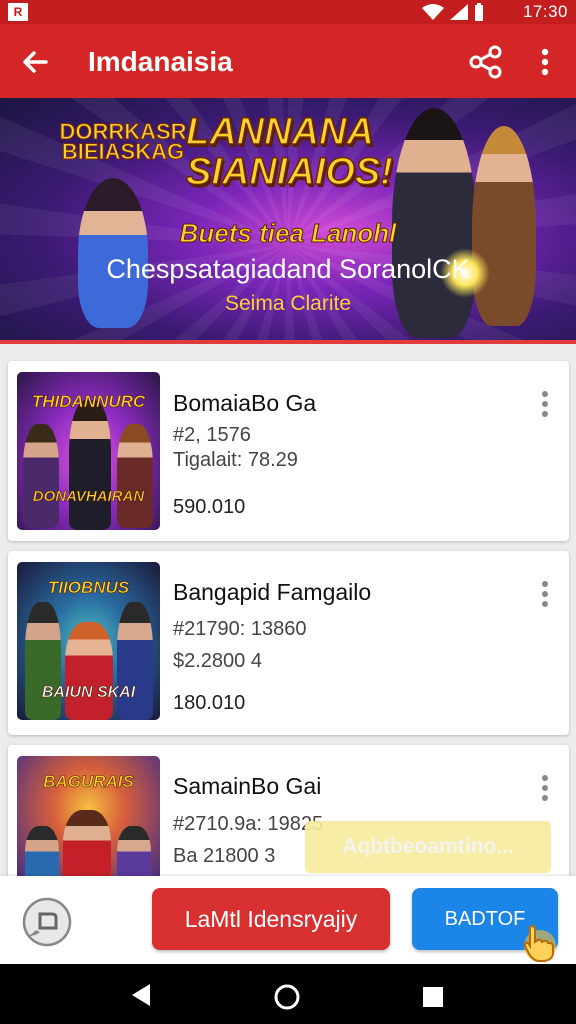 This screenshot has height=1024, width=576. Describe the element at coordinates (247, 786) in the screenshot. I see `item-title: SamainBo Gai` at that location.